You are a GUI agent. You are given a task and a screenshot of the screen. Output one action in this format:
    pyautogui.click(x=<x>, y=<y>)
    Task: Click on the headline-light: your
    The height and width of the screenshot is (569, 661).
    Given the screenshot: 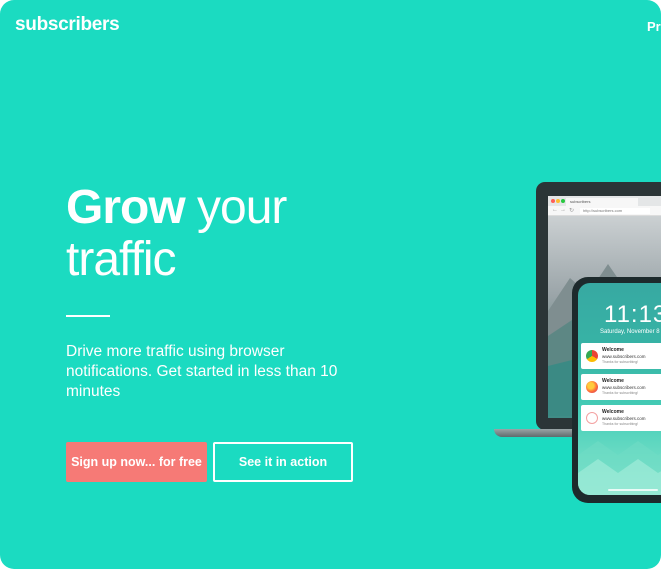 What is the action you would take?
    pyautogui.click(x=242, y=207)
    